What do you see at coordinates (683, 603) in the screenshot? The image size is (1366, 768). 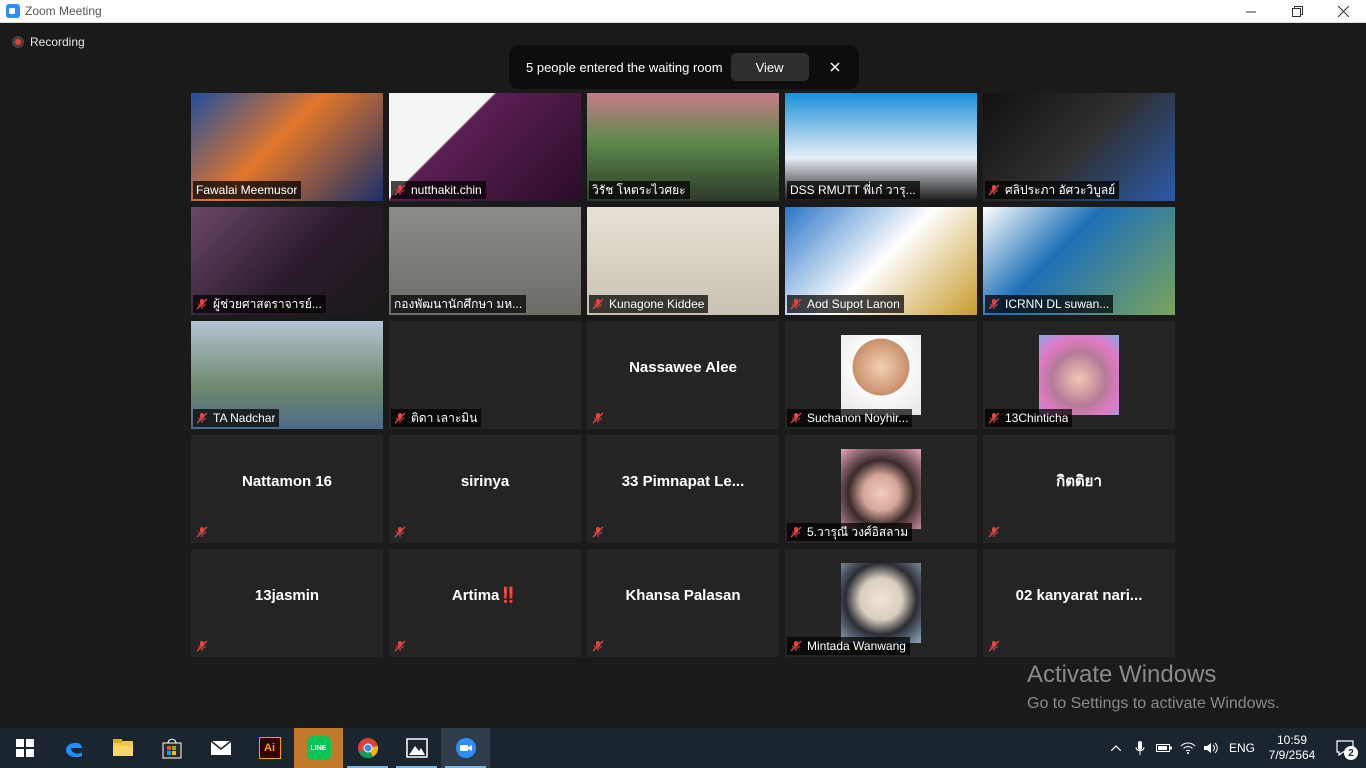 I see `participant-tile: Khansa Palasan` at bounding box center [683, 603].